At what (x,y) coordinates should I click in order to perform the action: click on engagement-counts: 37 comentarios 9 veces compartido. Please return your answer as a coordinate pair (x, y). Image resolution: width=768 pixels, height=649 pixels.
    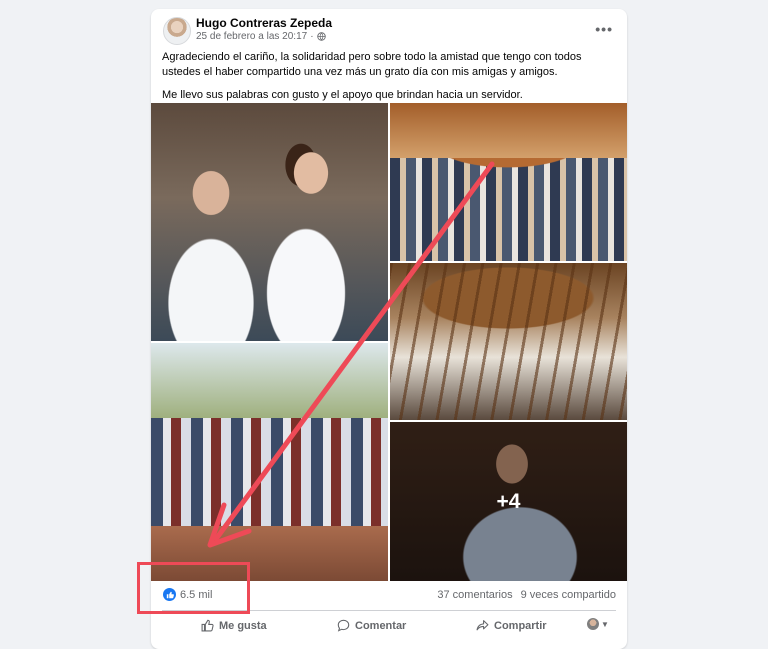
    Looking at the image, I should click on (526, 595).